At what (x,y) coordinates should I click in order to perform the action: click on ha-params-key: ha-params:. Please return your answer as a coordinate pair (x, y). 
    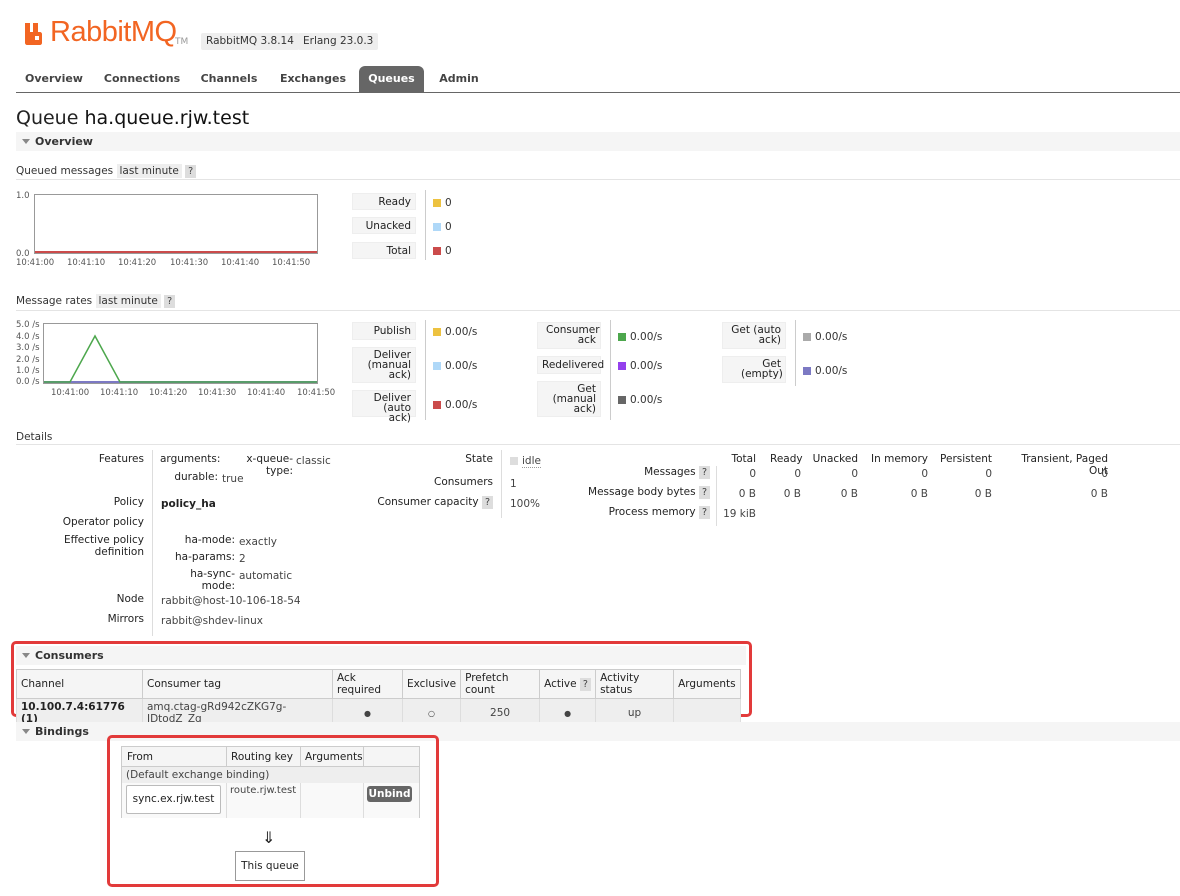
    Looking at the image, I should click on (205, 557).